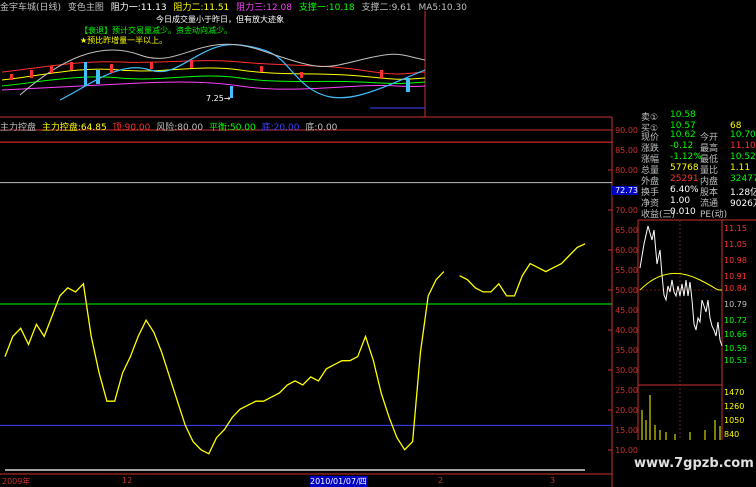  I want to click on axis-tick: 55.00, so click(626, 270).